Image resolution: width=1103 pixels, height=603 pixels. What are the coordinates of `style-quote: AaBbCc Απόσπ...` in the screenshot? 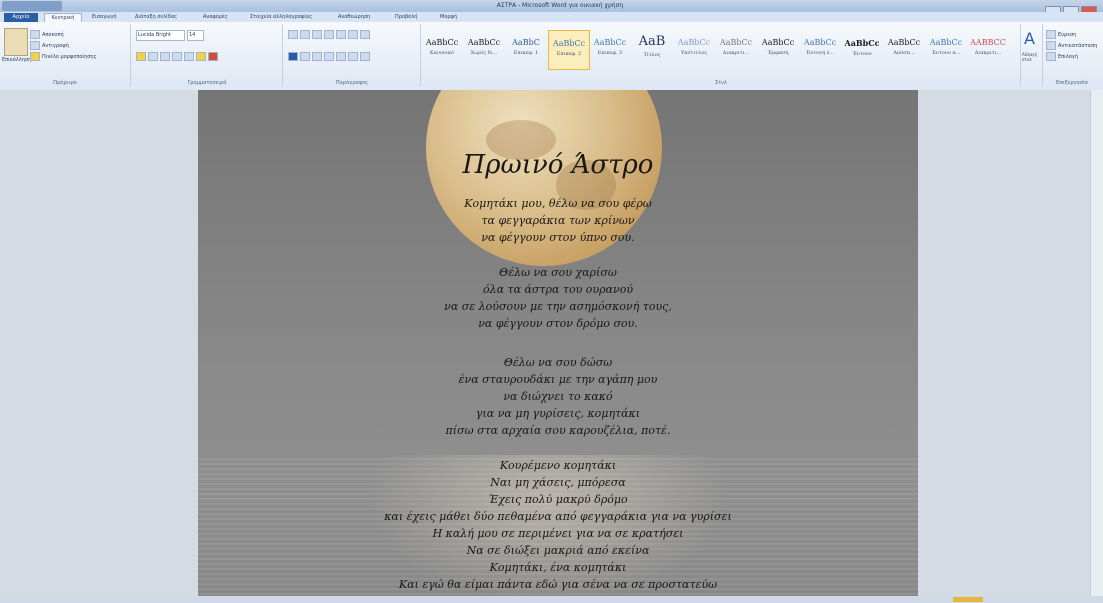 It's located at (904, 49).